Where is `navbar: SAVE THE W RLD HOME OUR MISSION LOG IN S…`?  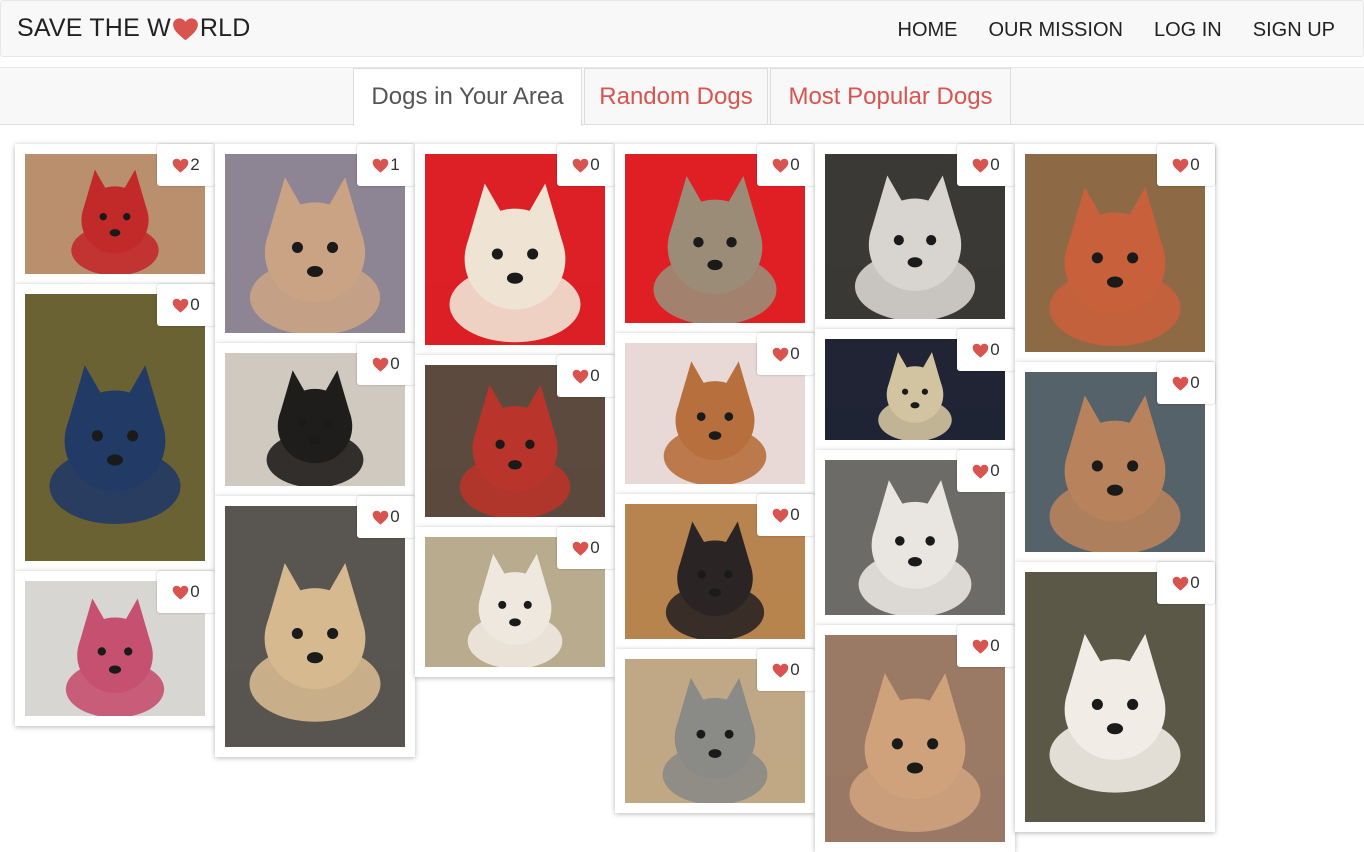 navbar: SAVE THE W RLD HOME OUR MISSION LOG IN S… is located at coordinates (682, 28).